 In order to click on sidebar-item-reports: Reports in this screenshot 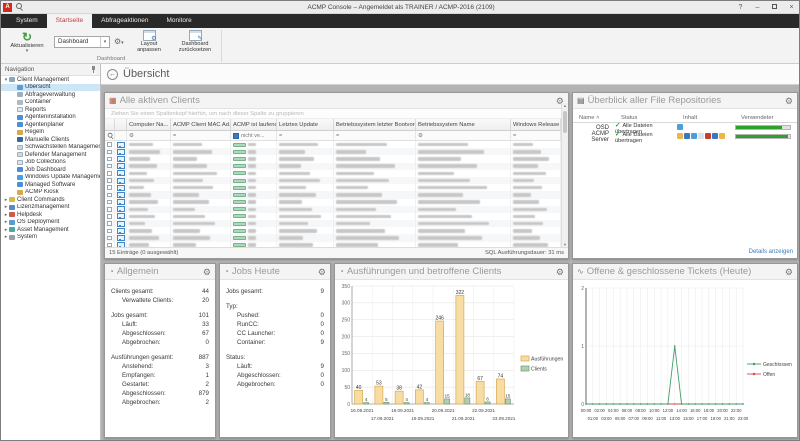, I will do `click(50, 110)`.